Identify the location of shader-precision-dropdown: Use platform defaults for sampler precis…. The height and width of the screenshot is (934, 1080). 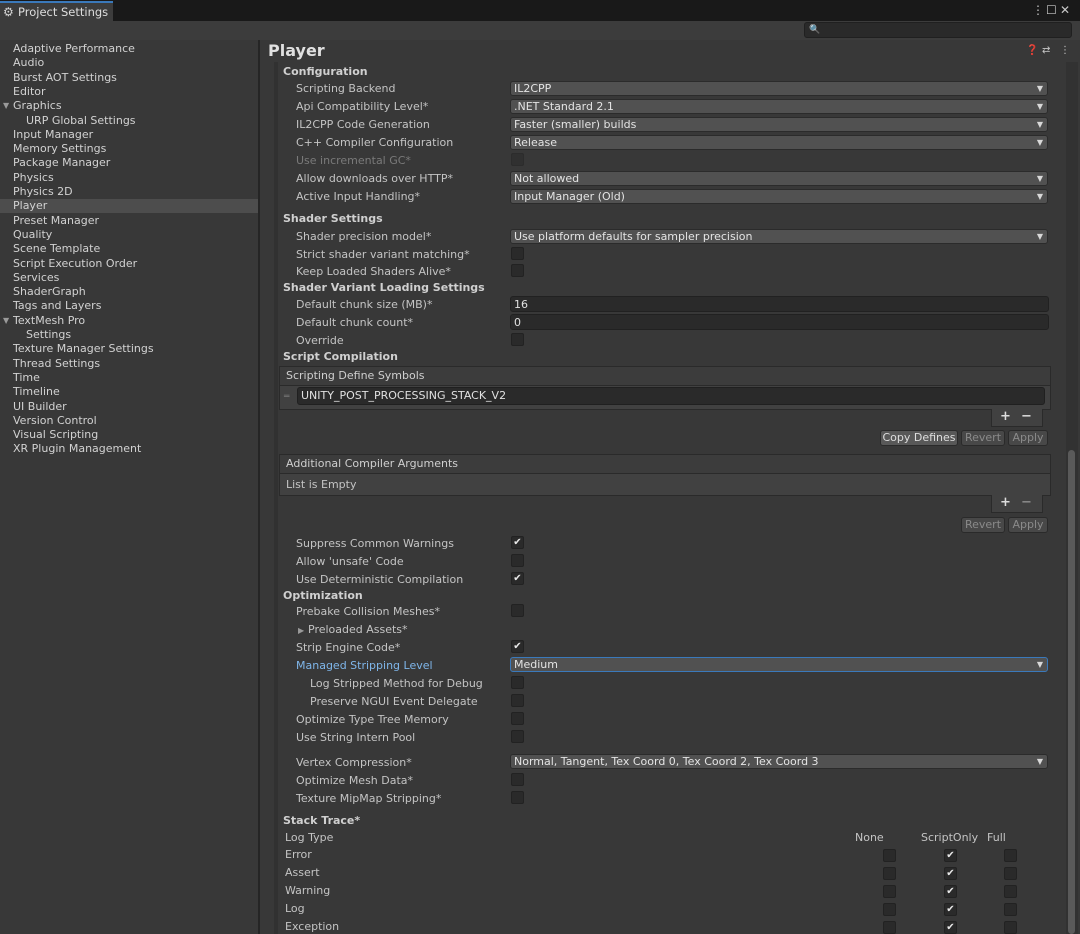
(779, 236).